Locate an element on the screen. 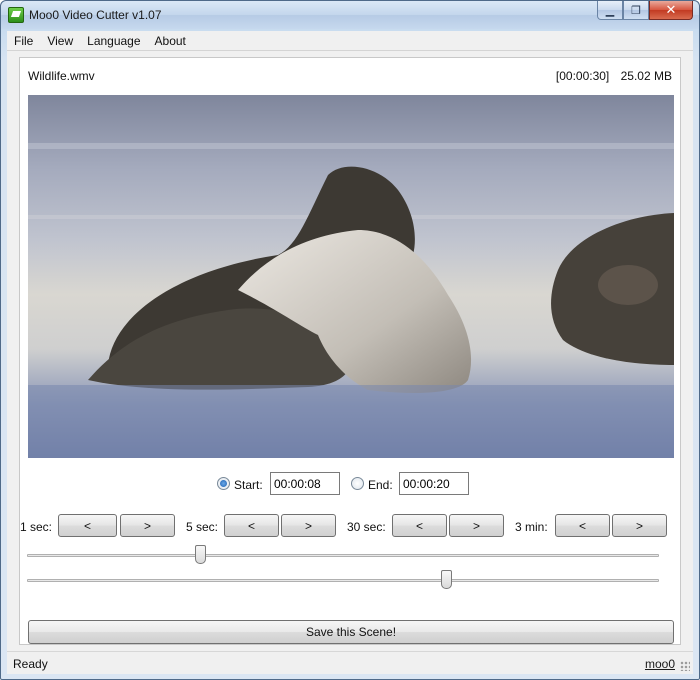  end-slider-thumb is located at coordinates (446, 579).